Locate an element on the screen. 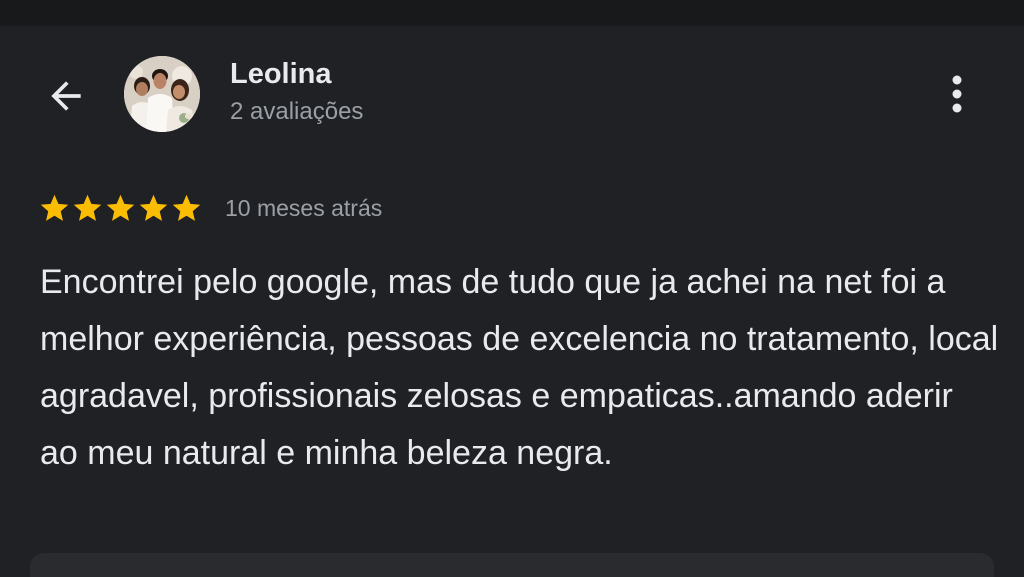 This screenshot has width=1024, height=577. more-options-button is located at coordinates (957, 94).